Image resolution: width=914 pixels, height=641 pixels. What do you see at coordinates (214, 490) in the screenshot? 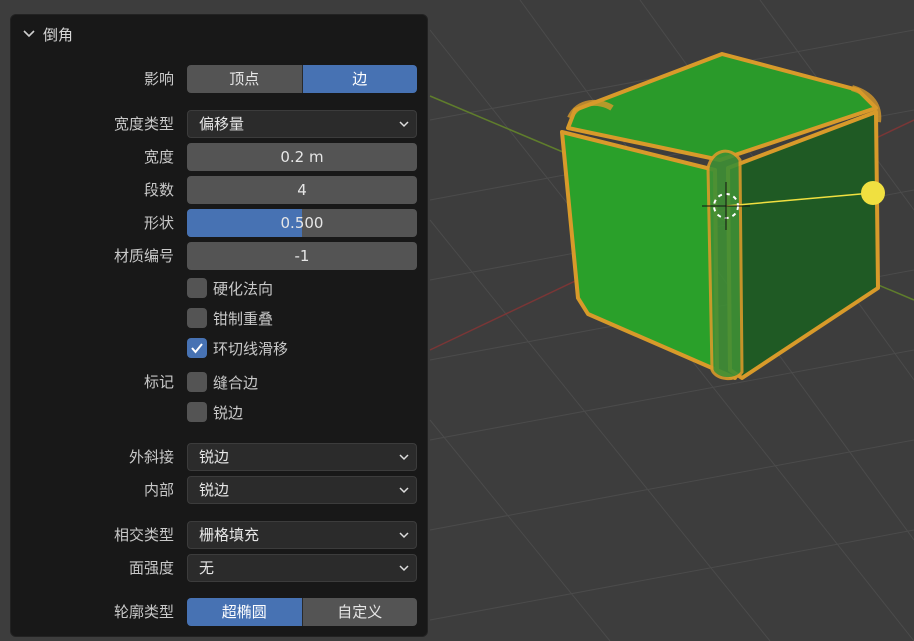
I see `miter-inner-value: 锐边` at bounding box center [214, 490].